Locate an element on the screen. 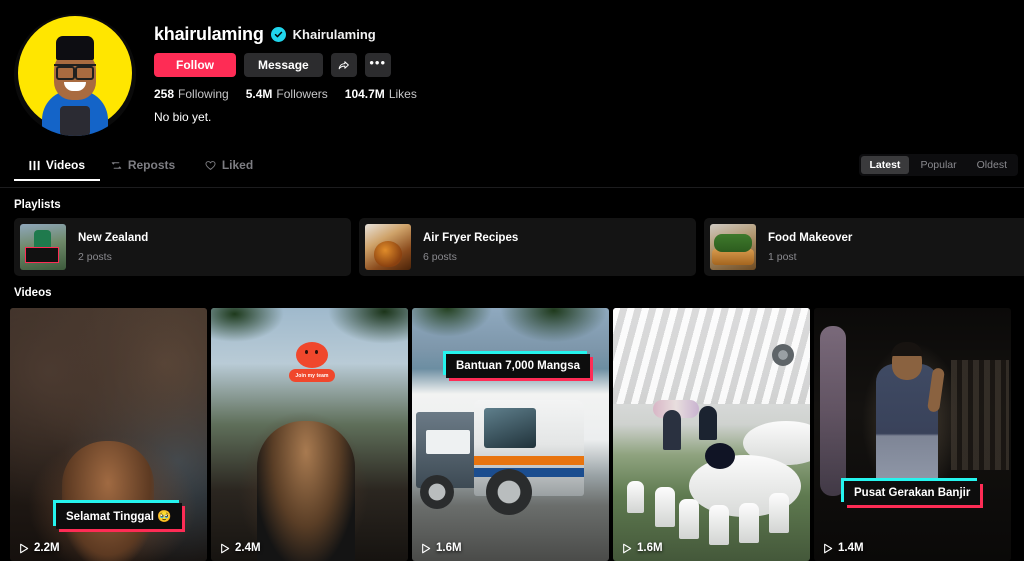 This screenshot has height=561, width=1024. profile-actions: Follow Message ••• is located at coordinates (285, 65).